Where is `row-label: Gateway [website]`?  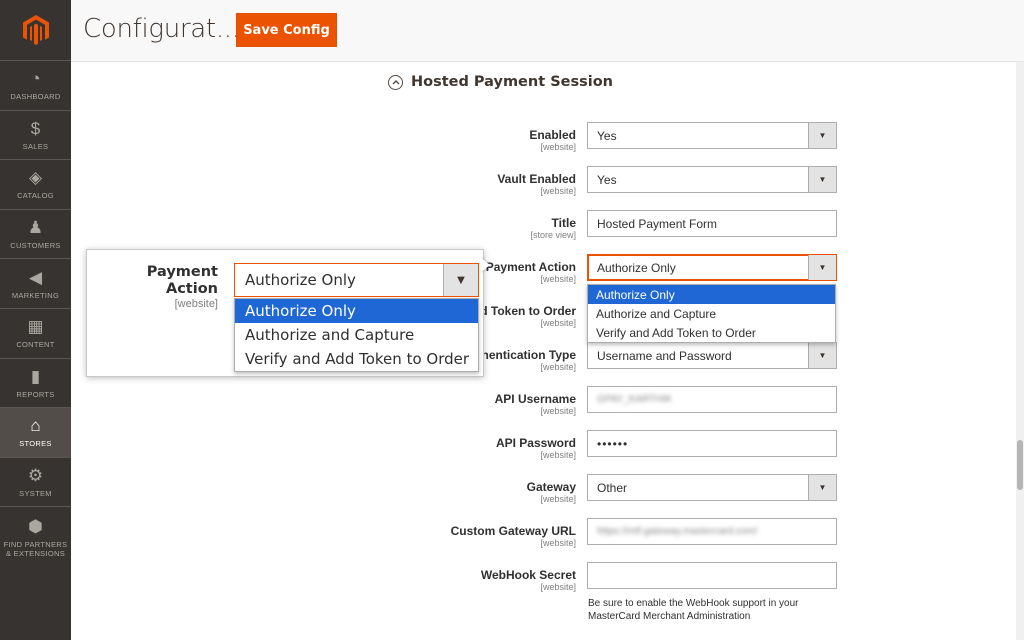
row-label: Gateway [website] is located at coordinates (446, 492).